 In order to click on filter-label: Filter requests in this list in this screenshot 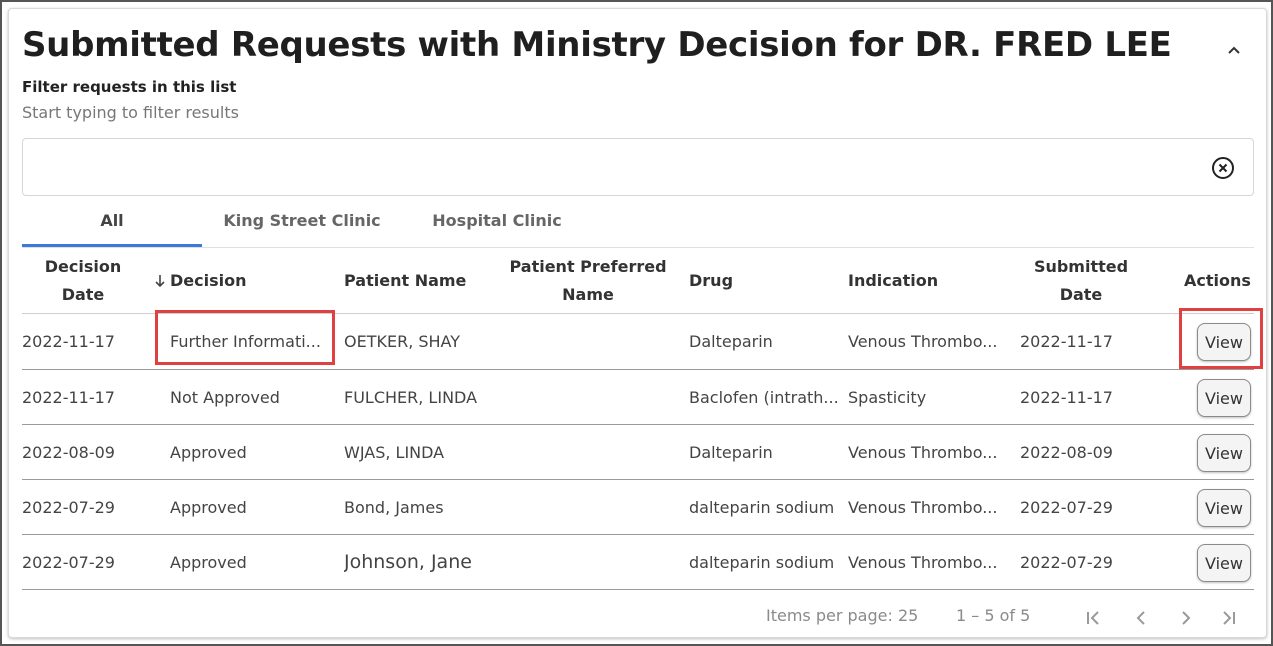, I will do `click(129, 87)`.